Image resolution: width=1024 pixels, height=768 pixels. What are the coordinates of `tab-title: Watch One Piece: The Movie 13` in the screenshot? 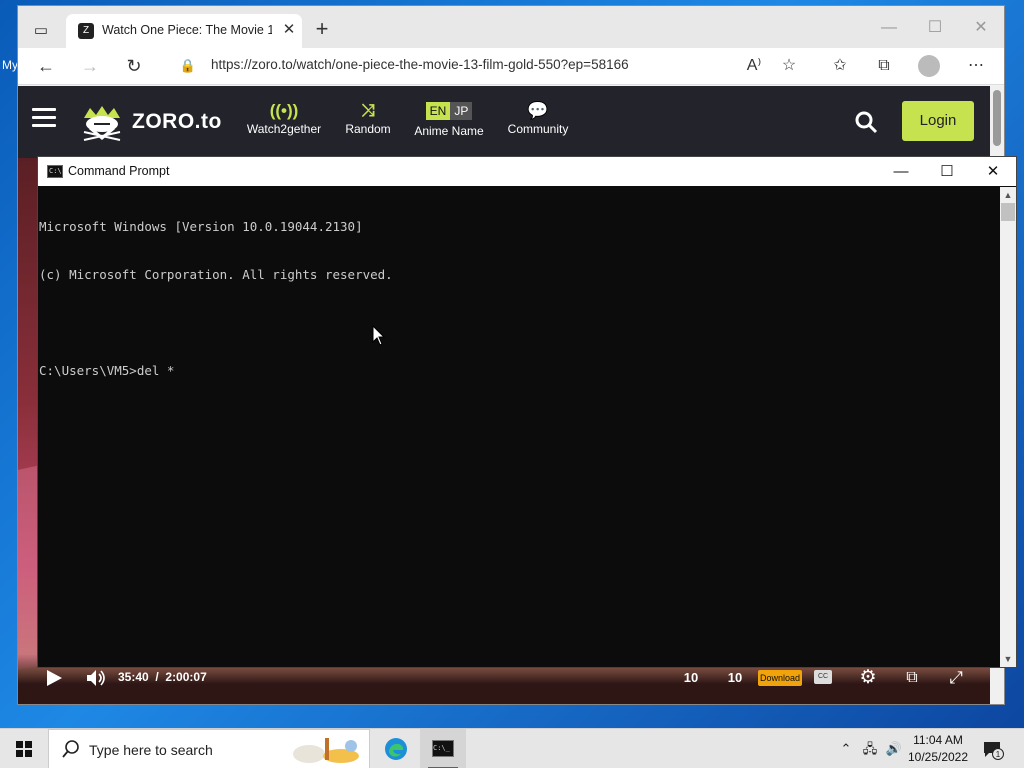 It's located at (187, 30).